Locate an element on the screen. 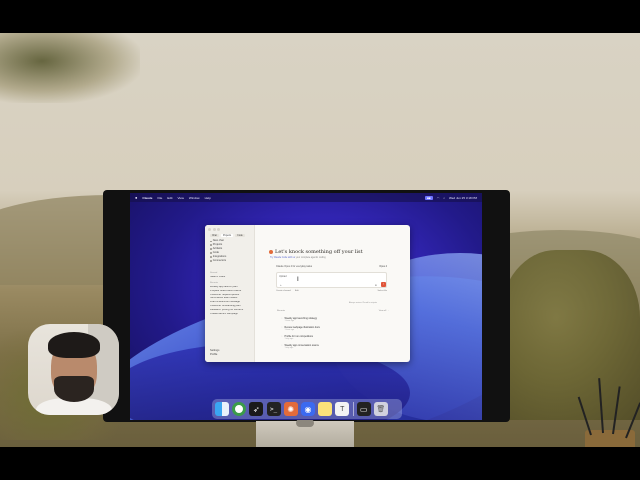 The width and height of the screenshot is (640, 480). claude-logo-icon is located at coordinates (271, 252).